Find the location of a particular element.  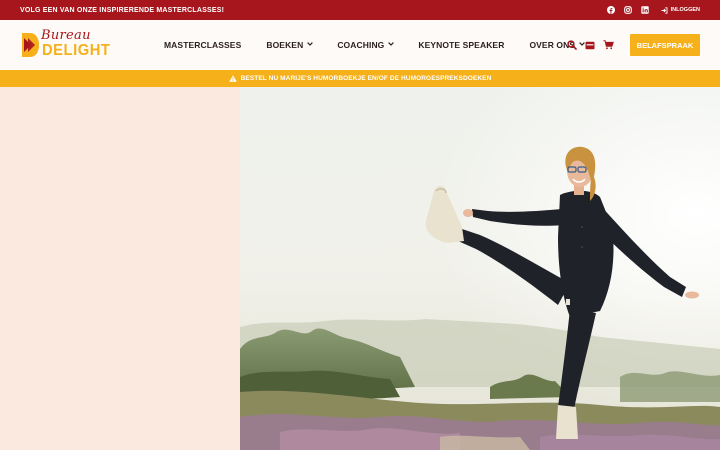

inbox-icon is located at coordinates (590, 45).